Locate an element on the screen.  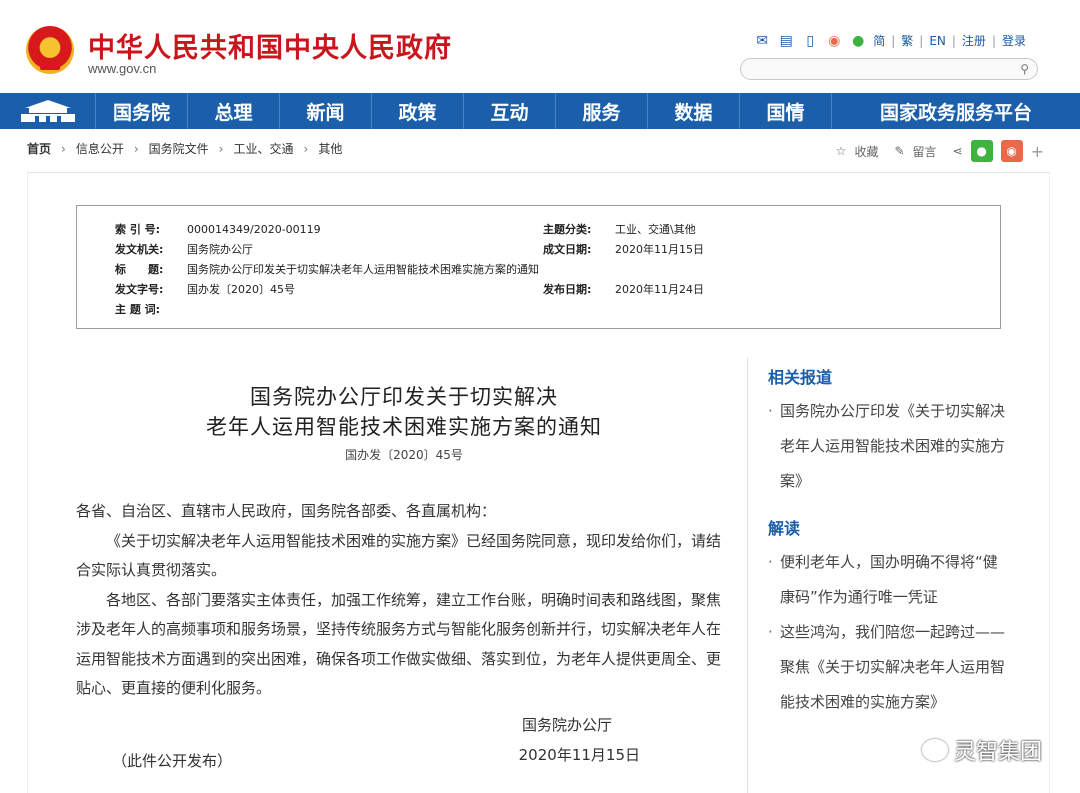
national-emblem-icon is located at coordinates (50, 50).